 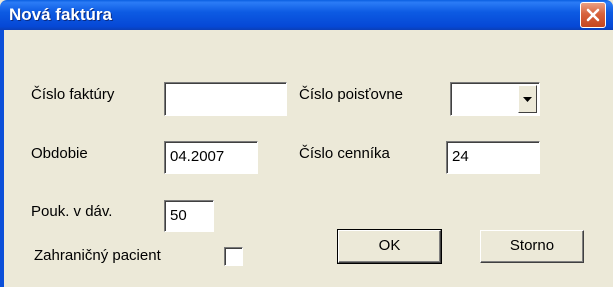 I want to click on price-list-number-field: 24, so click(x=493, y=157).